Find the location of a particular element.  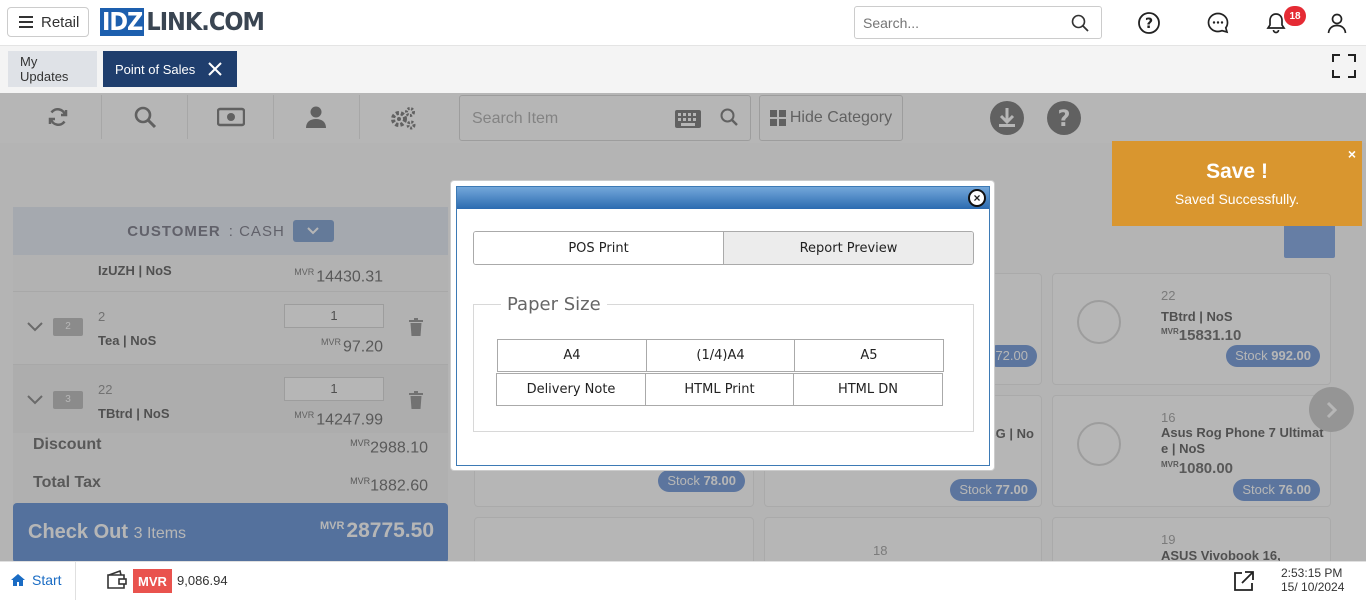

search-icon is located at coordinates (1080, 23).